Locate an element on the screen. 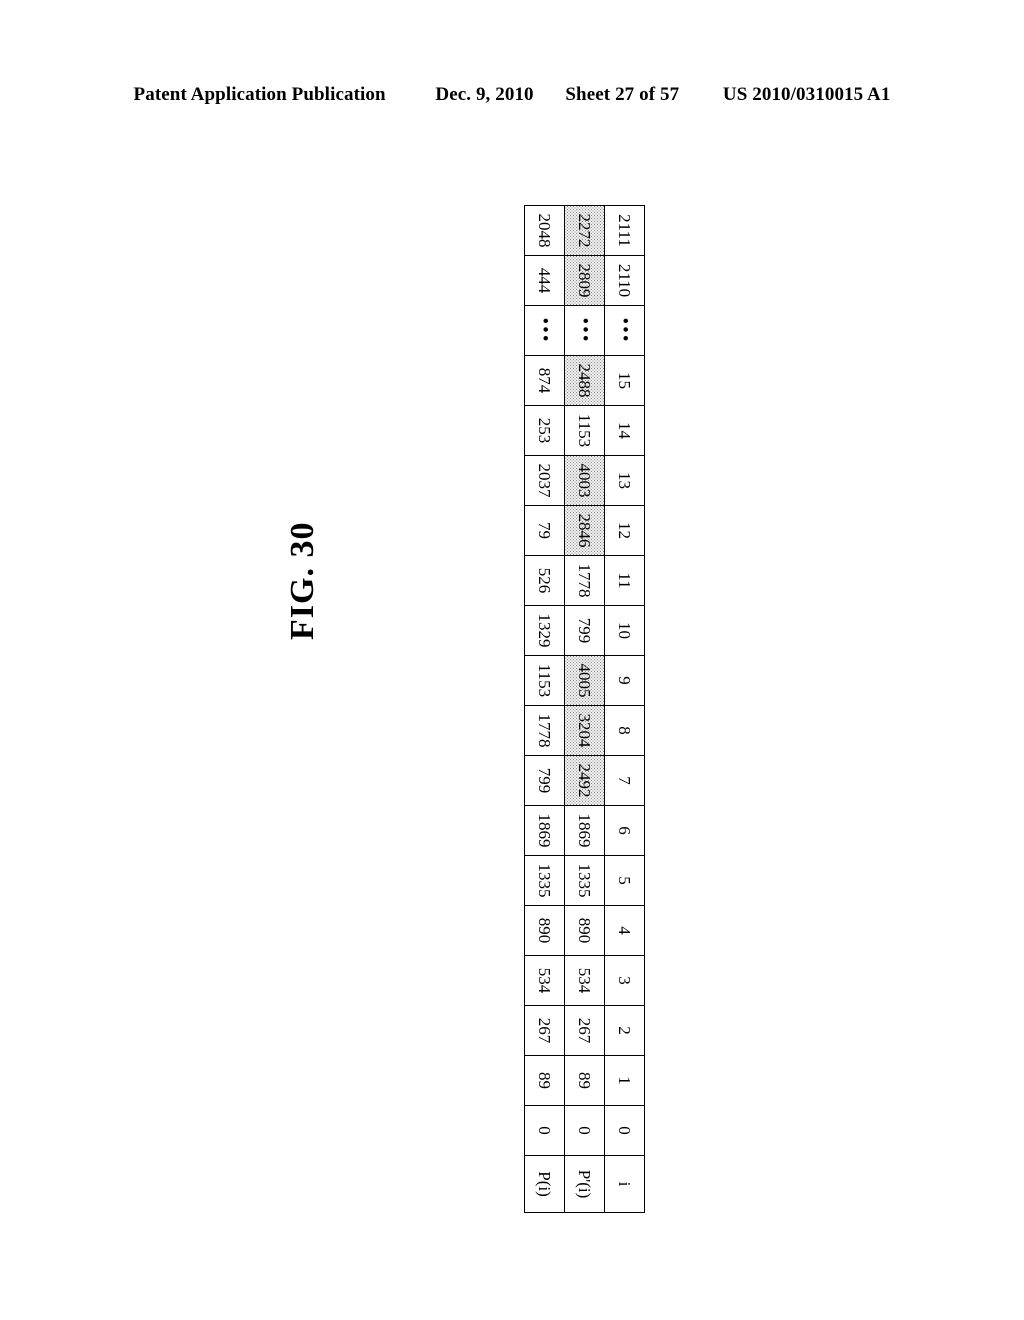 The height and width of the screenshot is (1320, 1024). table-cell-p-8: 1778 is located at coordinates (544, 730).